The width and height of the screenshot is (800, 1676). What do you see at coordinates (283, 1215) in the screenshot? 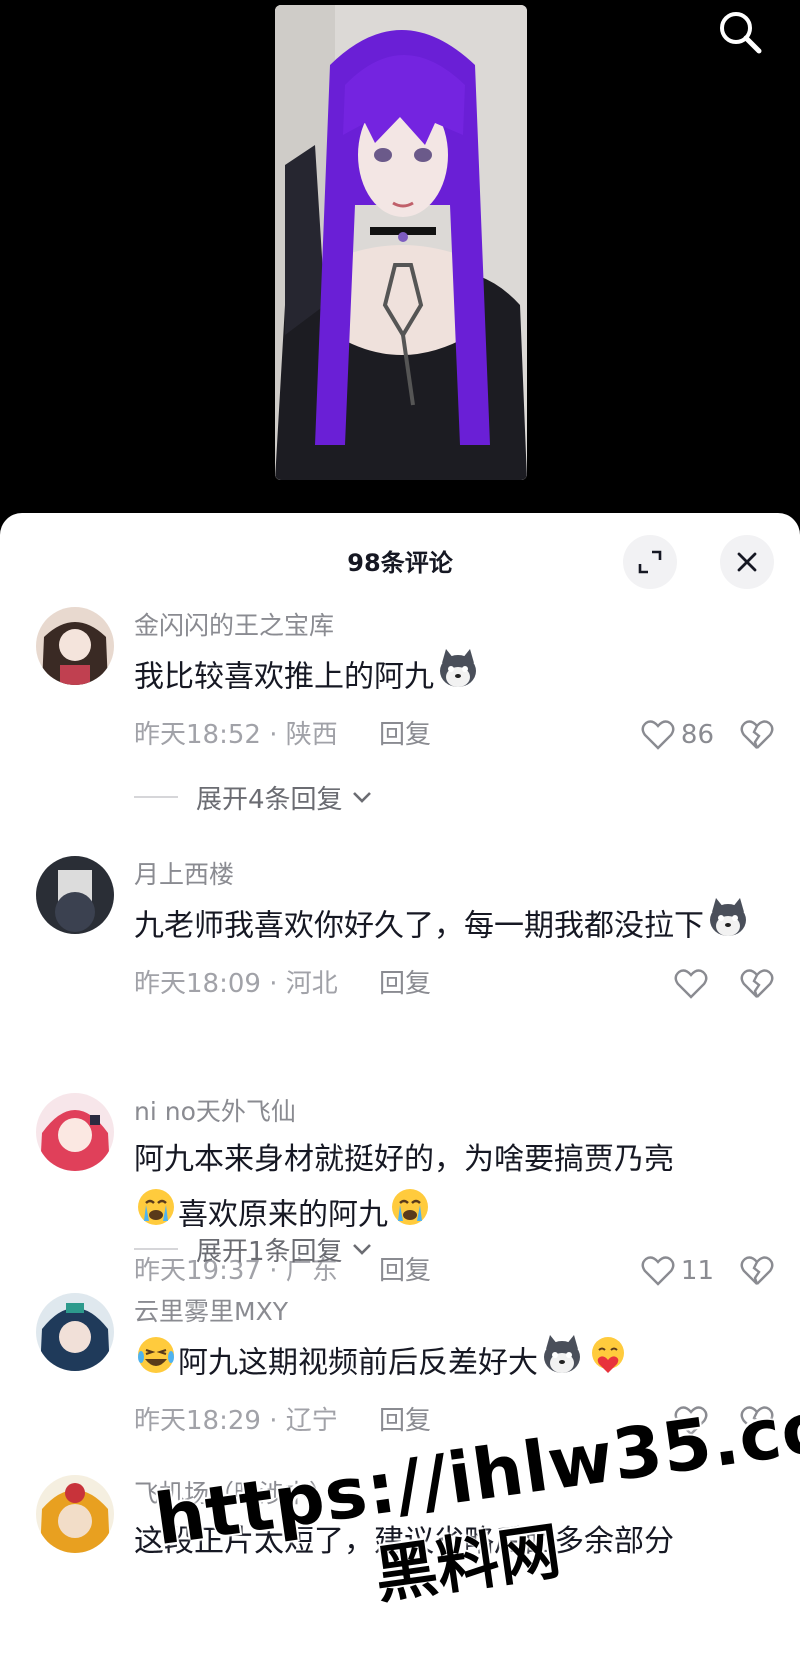
I see `comment-text-content: 喜欢原来的阿九` at bounding box center [283, 1215].